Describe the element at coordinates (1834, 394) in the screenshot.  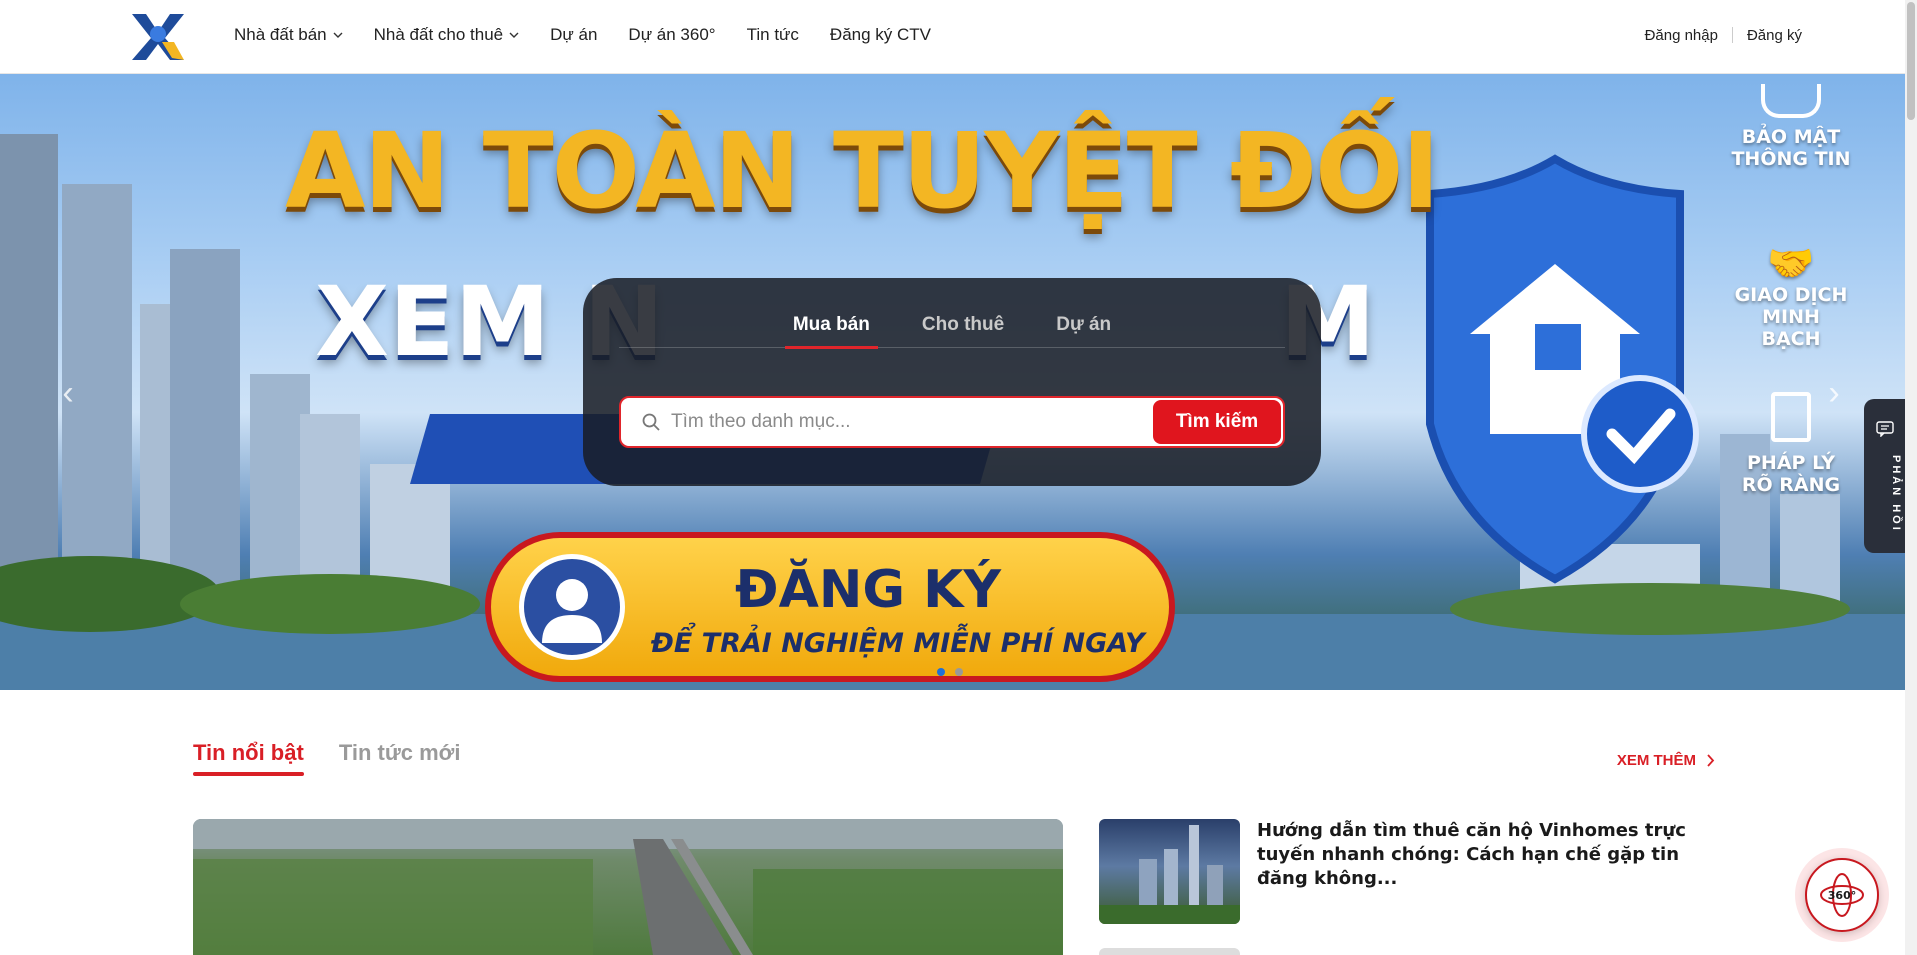
I see `carousel-next-arrow: ›` at that location.